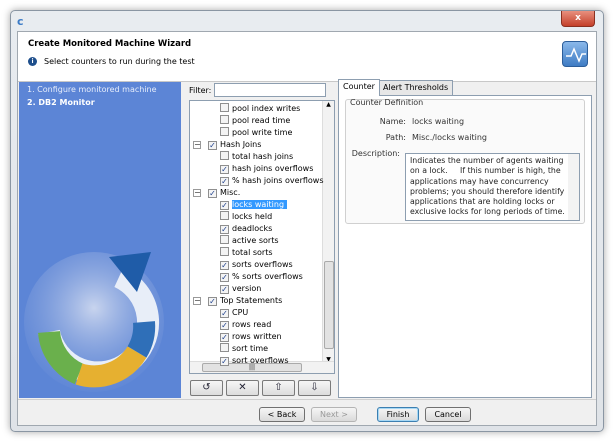  I want to click on tree-item: pool write time, so click(256, 133).